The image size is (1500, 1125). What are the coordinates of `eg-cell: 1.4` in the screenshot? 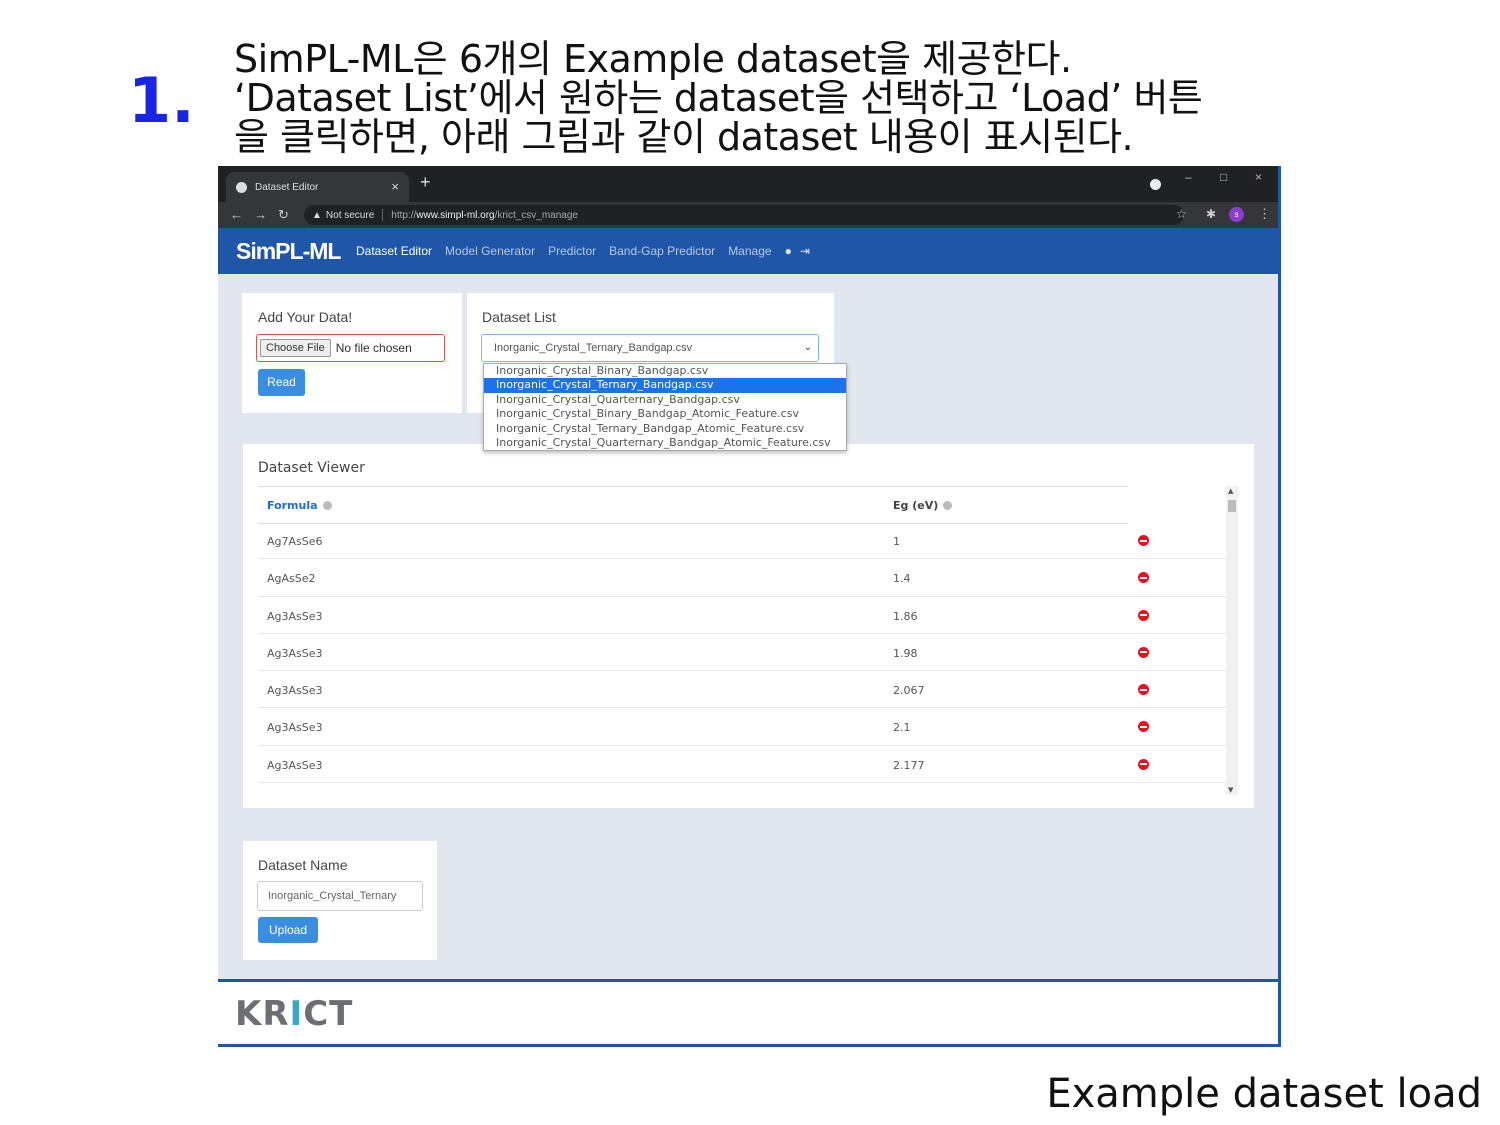 It's located at (902, 579).